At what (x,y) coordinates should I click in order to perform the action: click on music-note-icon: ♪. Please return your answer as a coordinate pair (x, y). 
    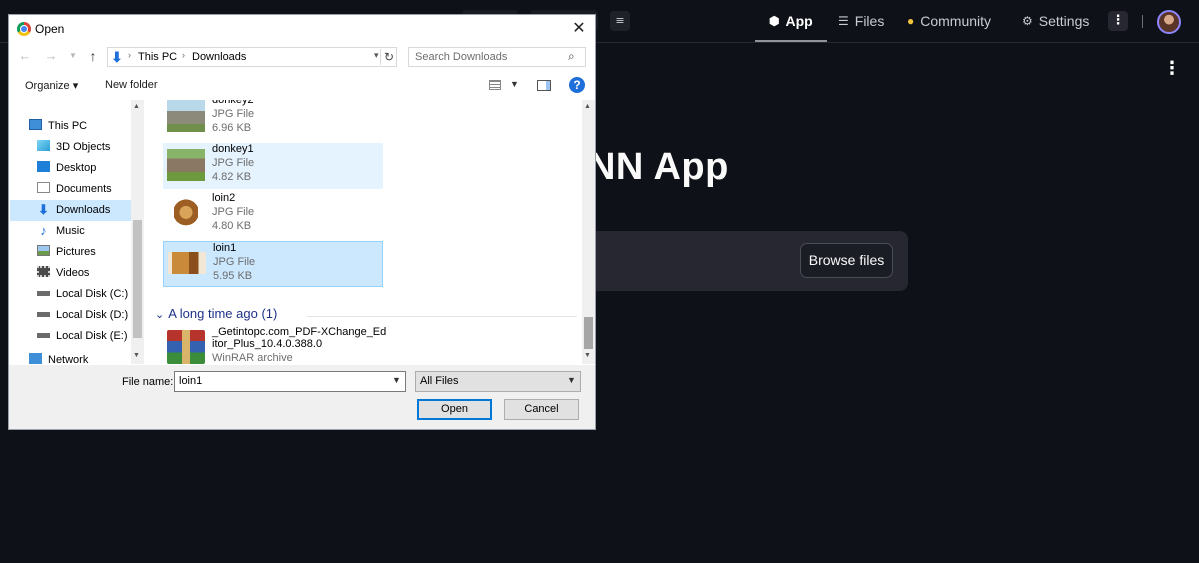
    Looking at the image, I should click on (43, 230).